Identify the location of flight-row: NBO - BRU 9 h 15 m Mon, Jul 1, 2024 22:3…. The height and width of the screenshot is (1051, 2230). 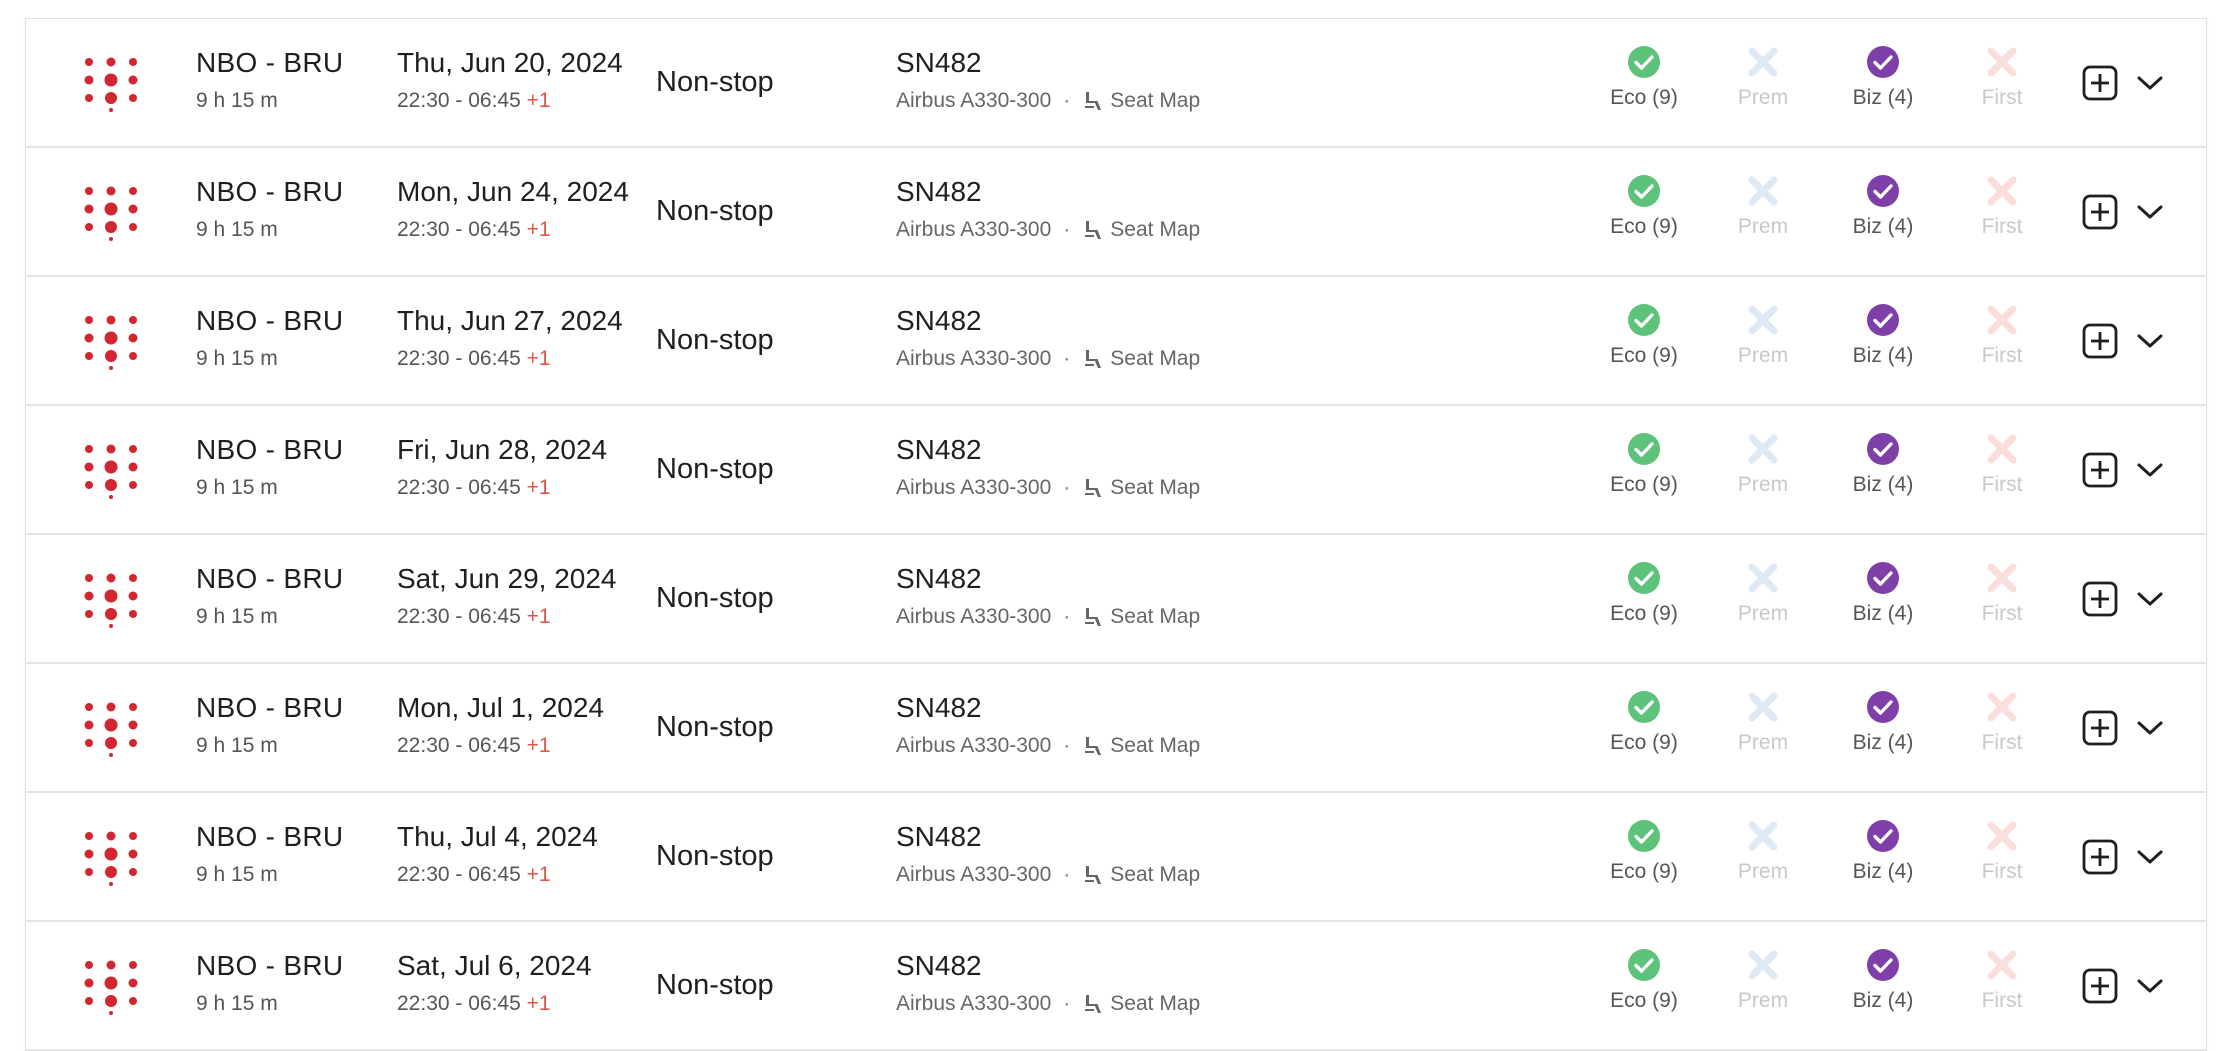
(1116, 728).